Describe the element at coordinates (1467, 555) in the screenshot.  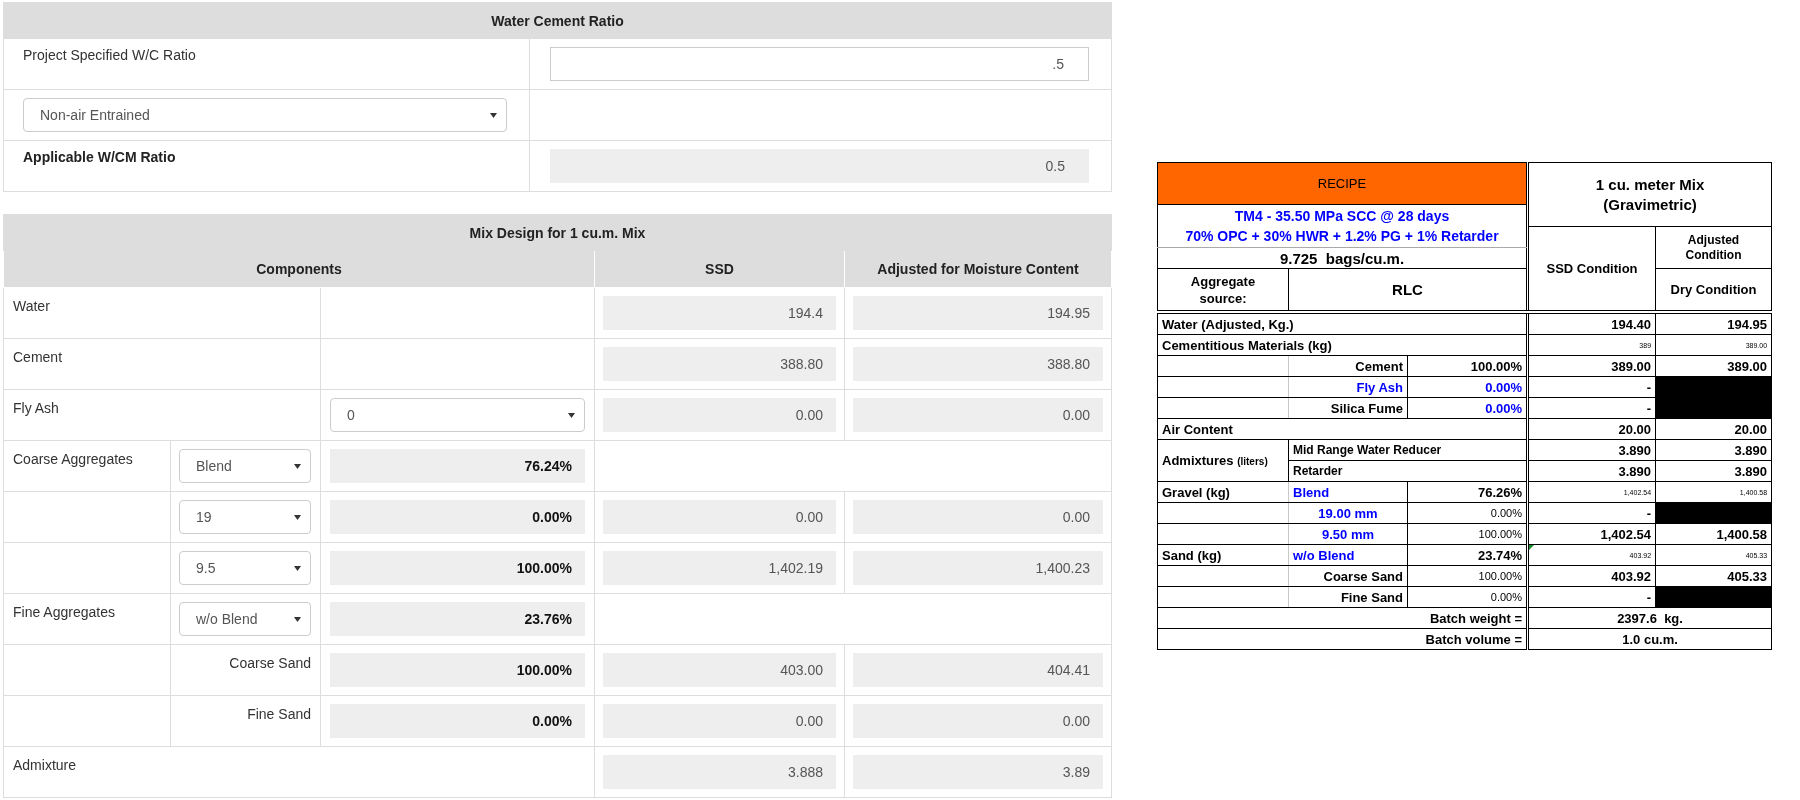
I see `share-value: 23.74%` at that location.